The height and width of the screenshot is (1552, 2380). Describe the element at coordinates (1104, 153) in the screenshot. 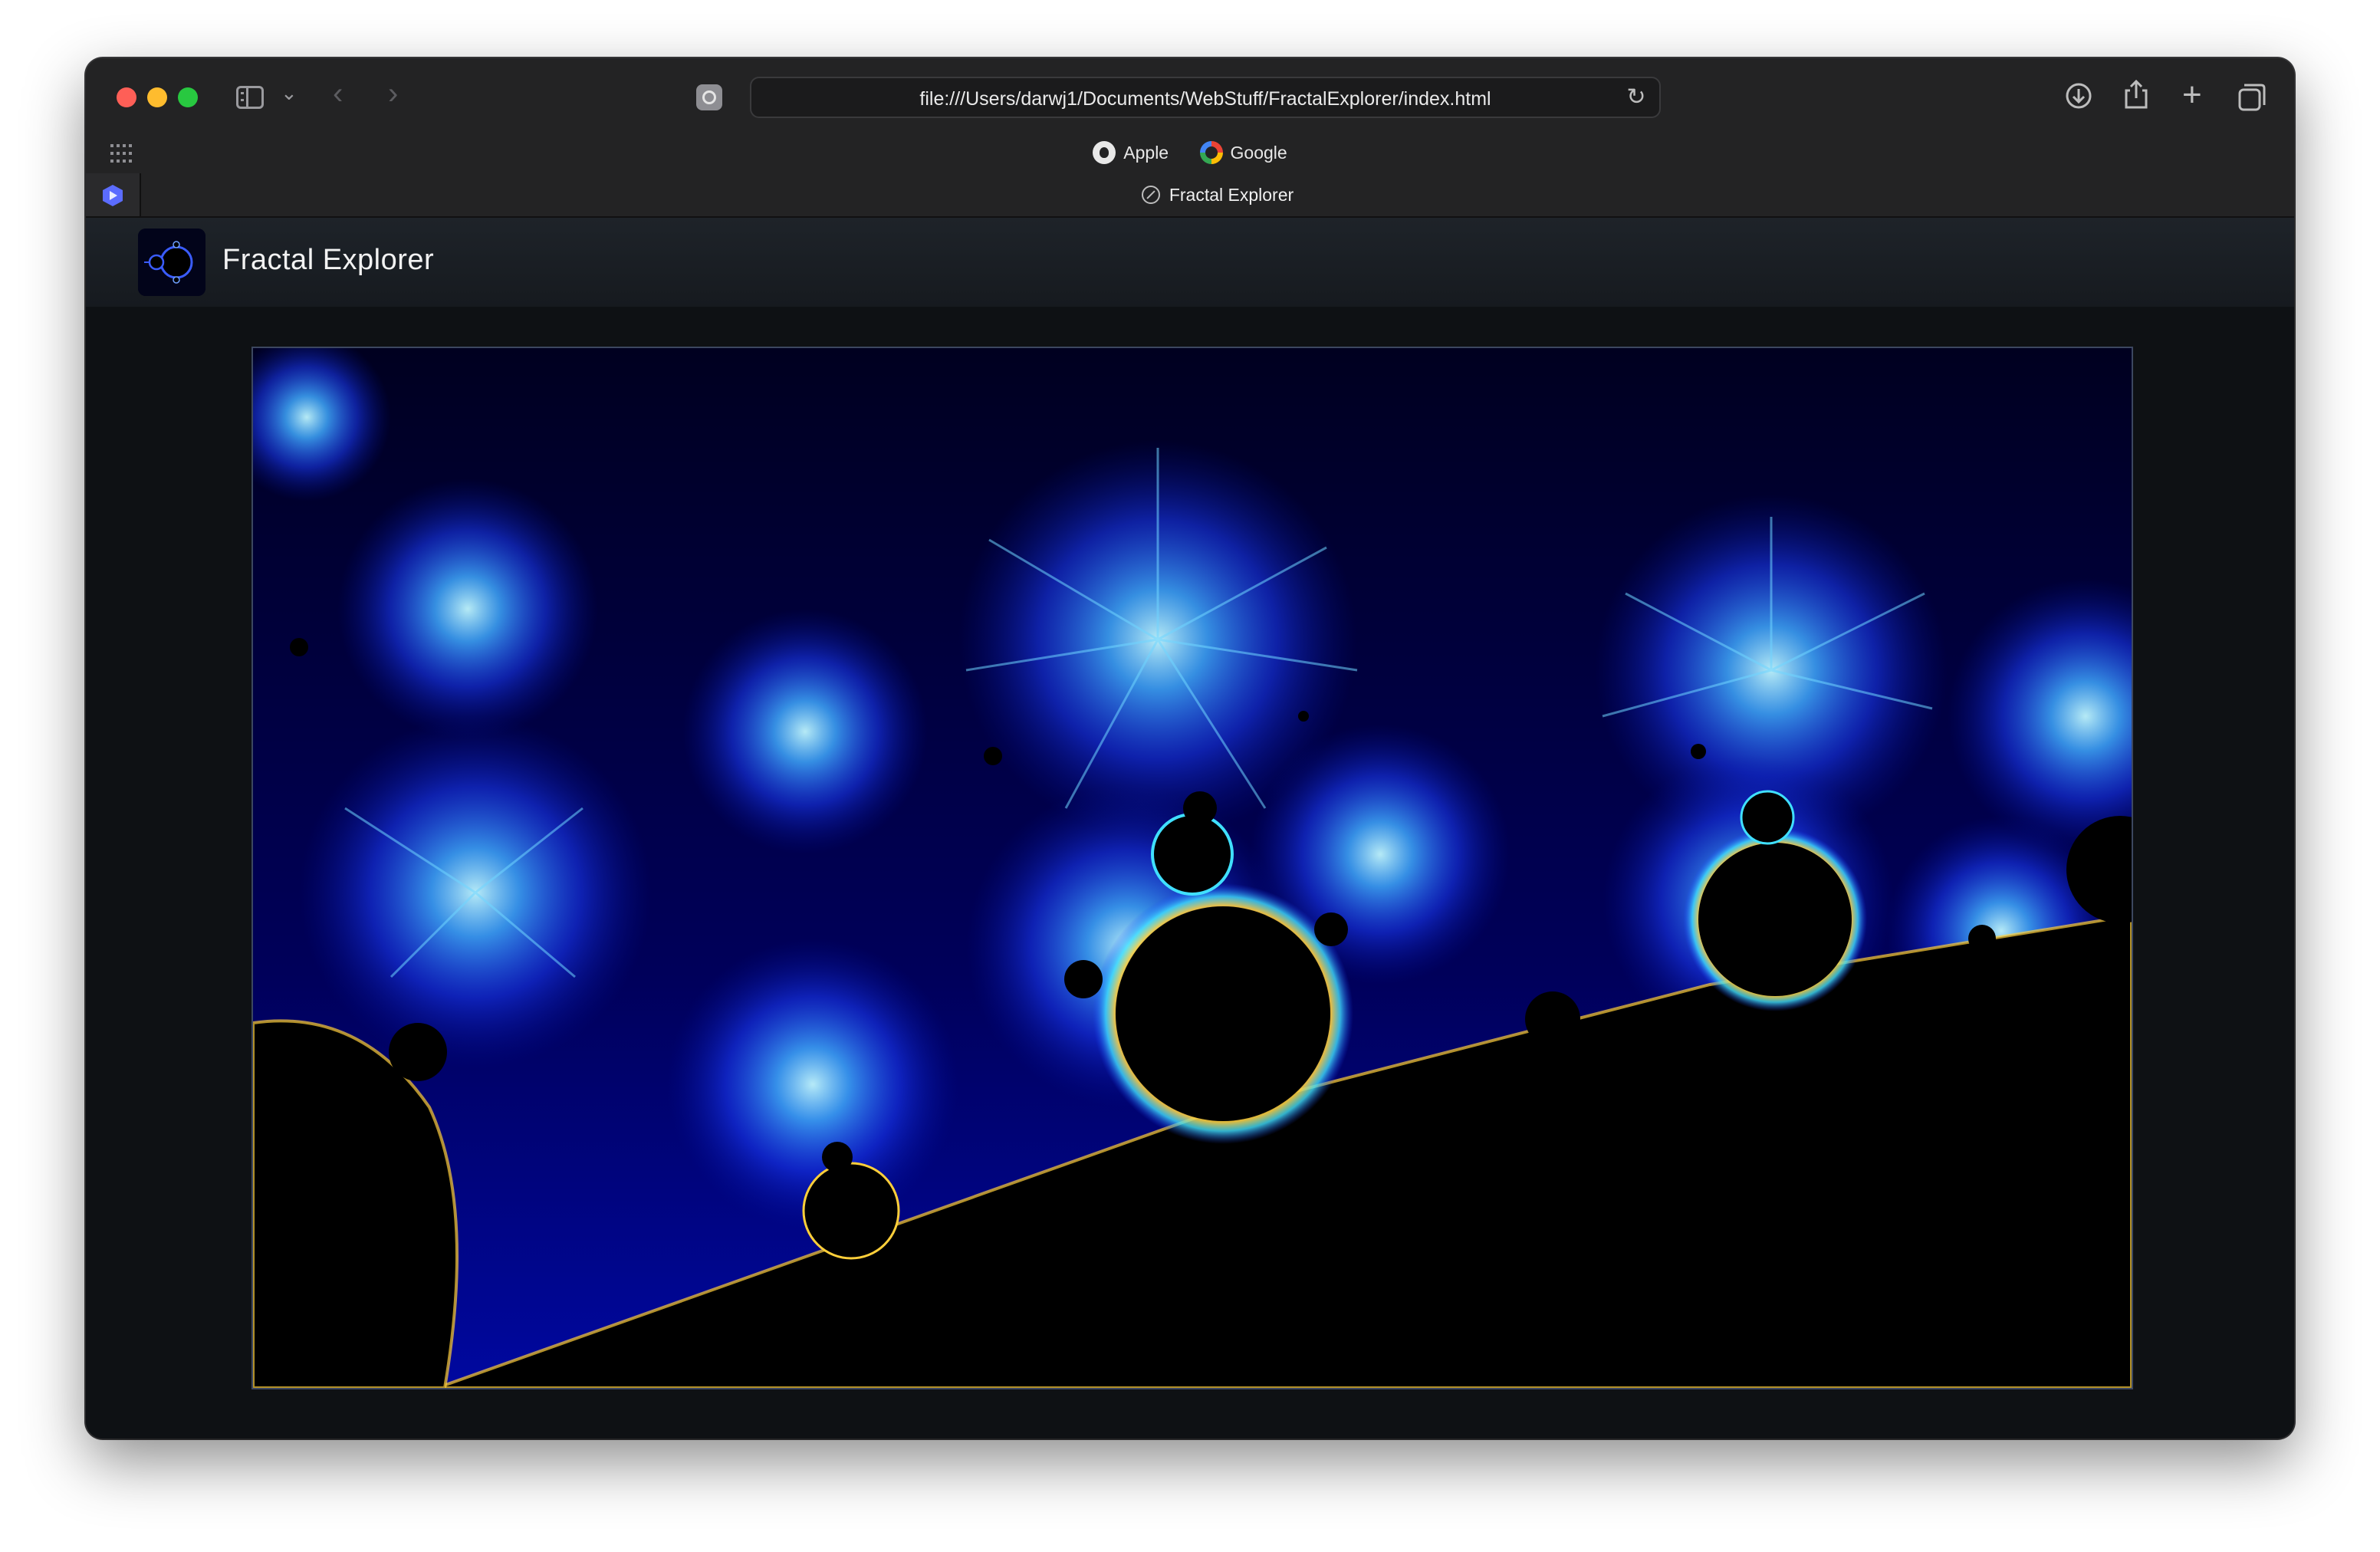

I see `apple-icon` at that location.